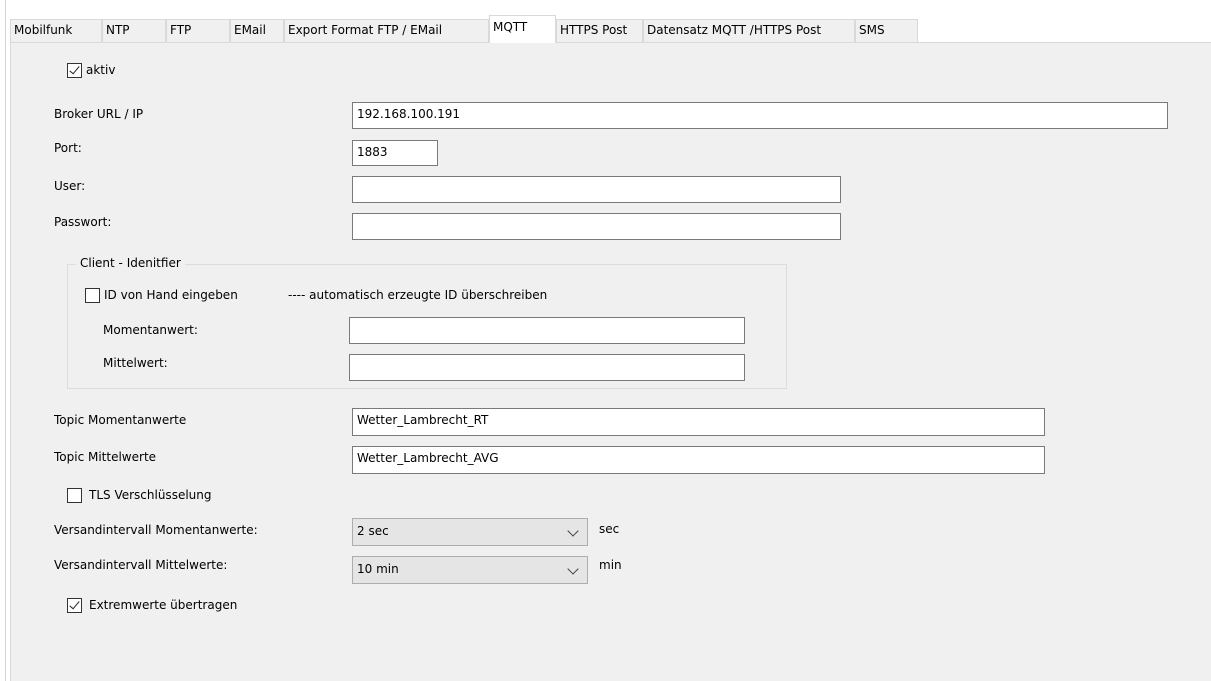  What do you see at coordinates (596, 189) in the screenshot?
I see `user-input` at bounding box center [596, 189].